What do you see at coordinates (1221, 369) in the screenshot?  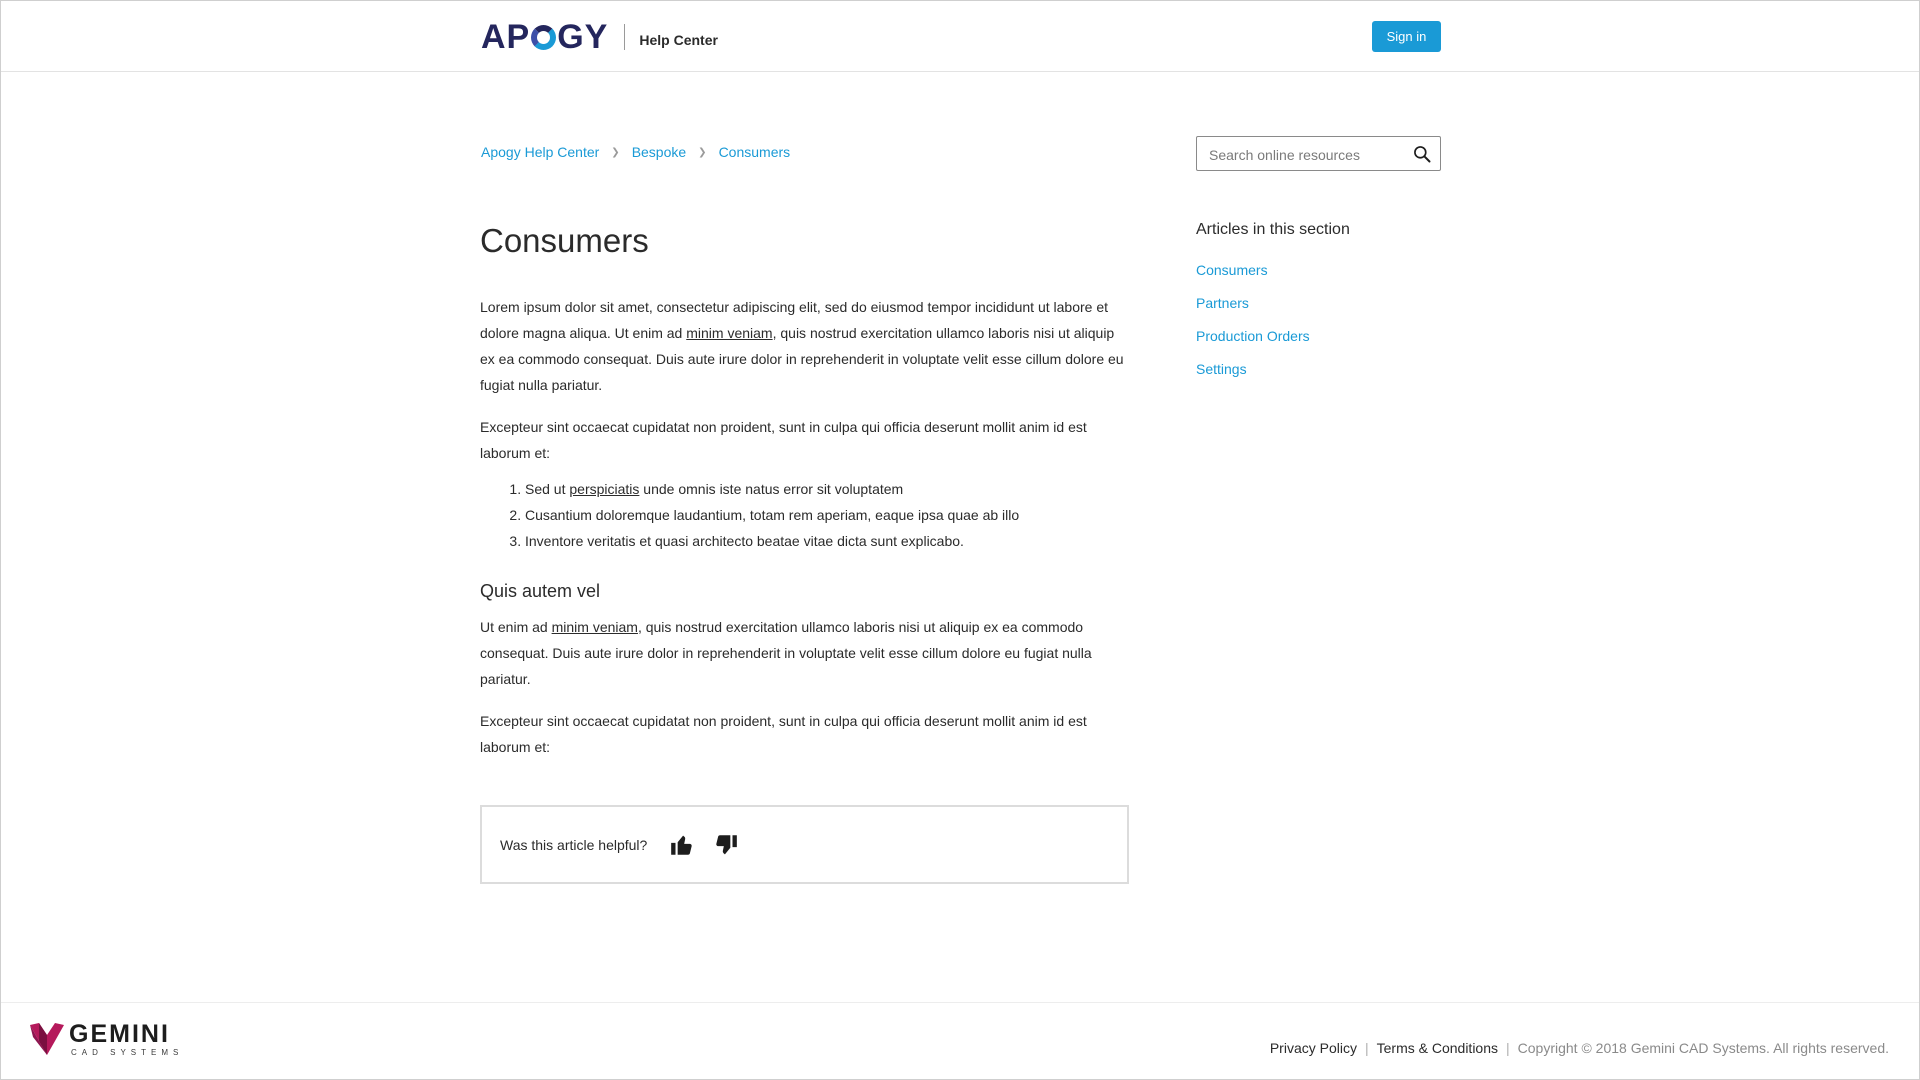 I see `sidebar-link-settings: Settings` at bounding box center [1221, 369].